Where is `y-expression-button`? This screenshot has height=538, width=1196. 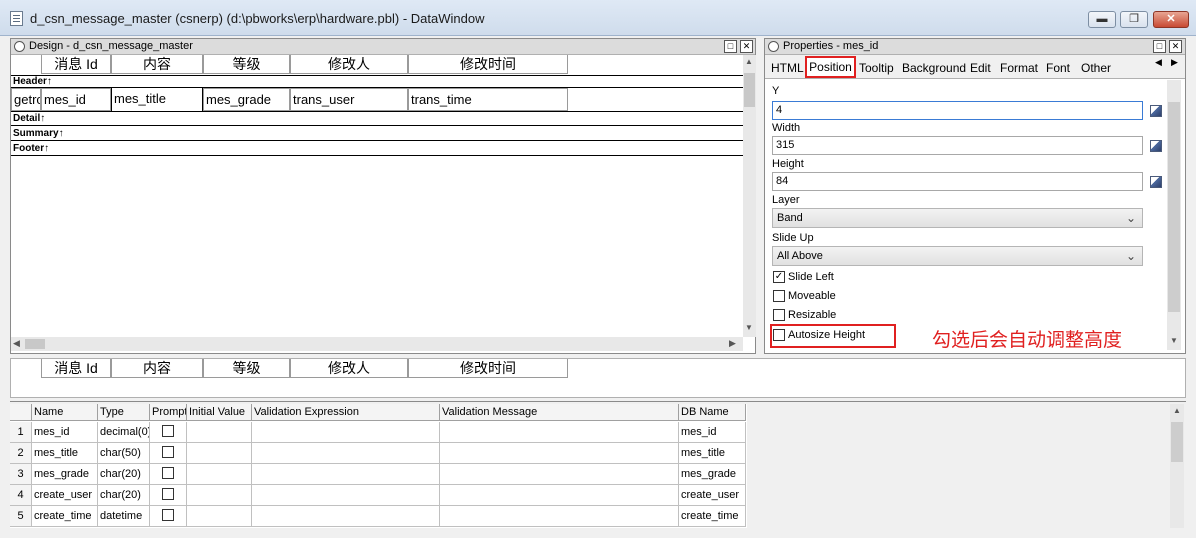 y-expression-button is located at coordinates (1156, 111).